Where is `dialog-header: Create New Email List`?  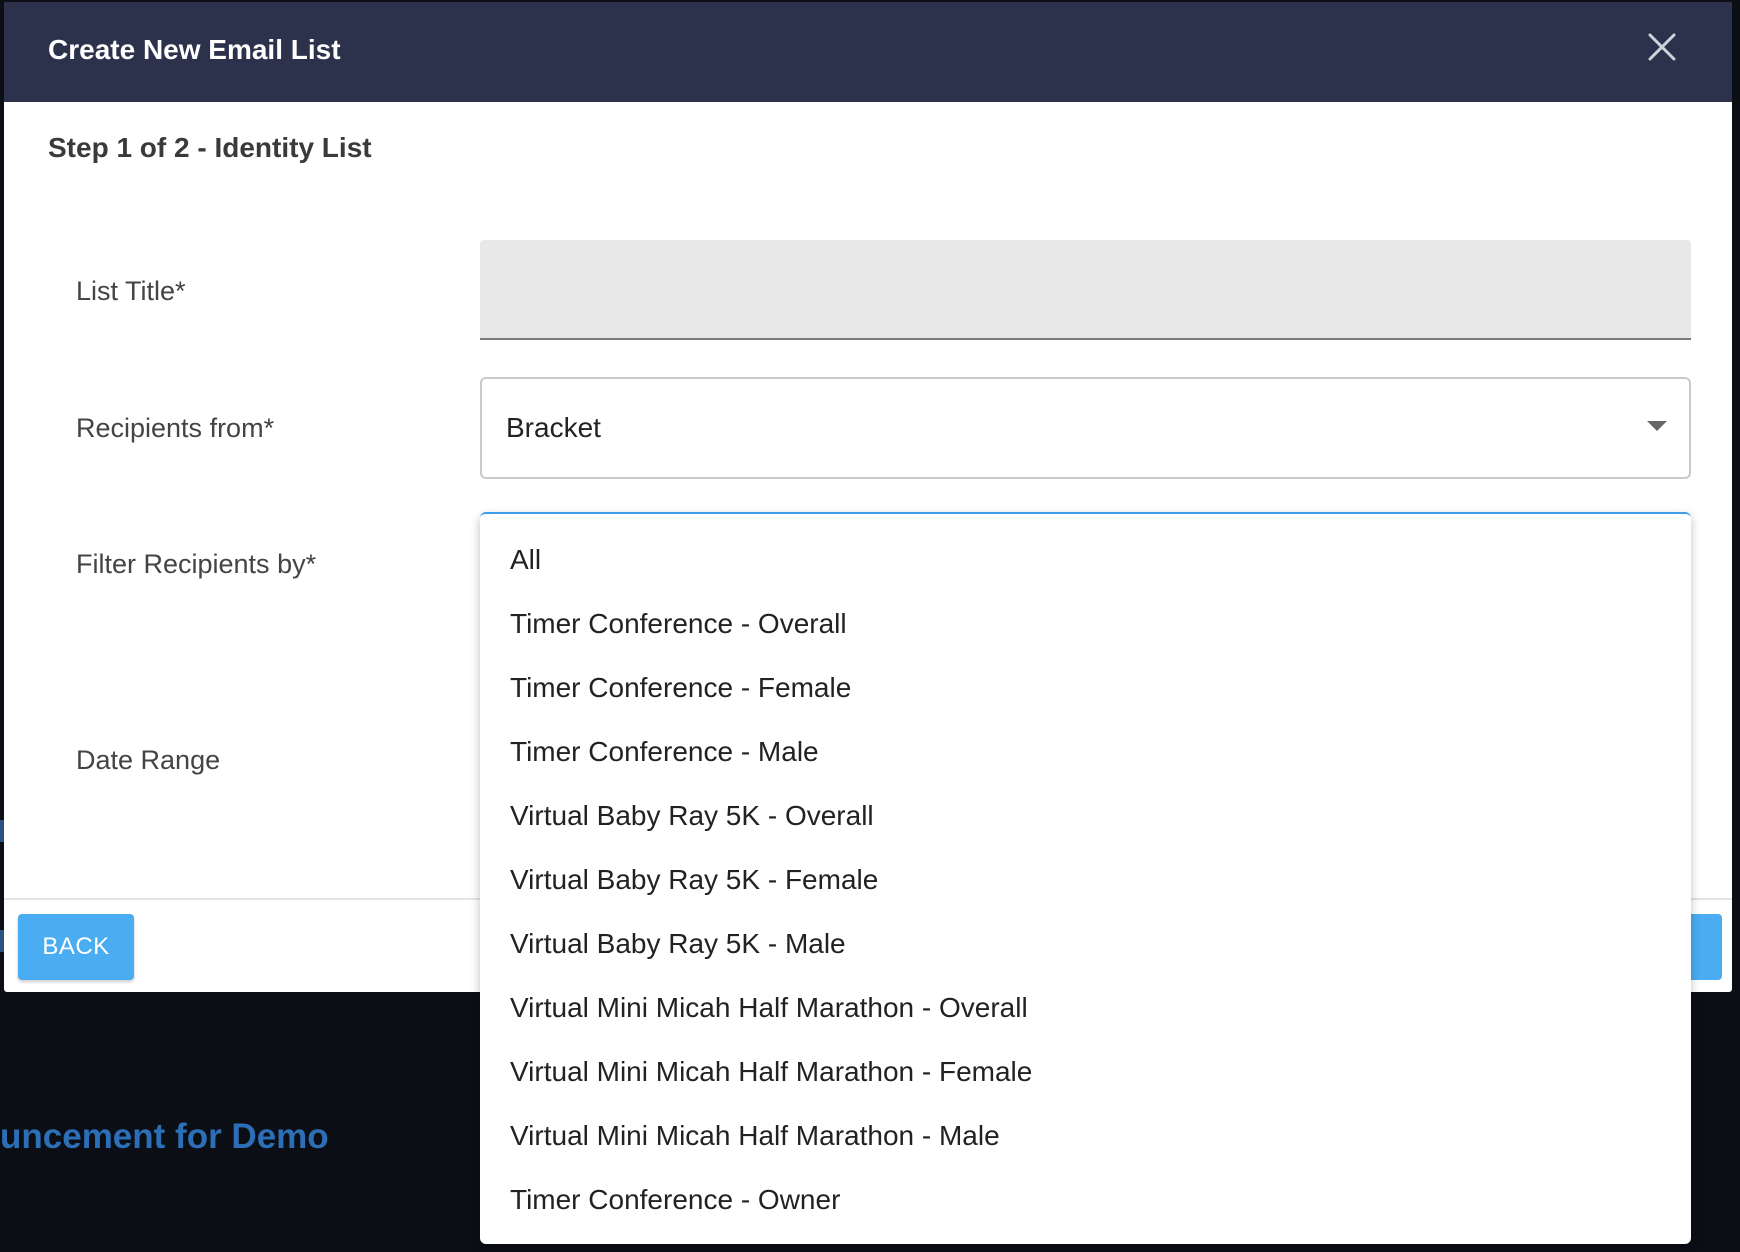
dialog-header: Create New Email List is located at coordinates (868, 52).